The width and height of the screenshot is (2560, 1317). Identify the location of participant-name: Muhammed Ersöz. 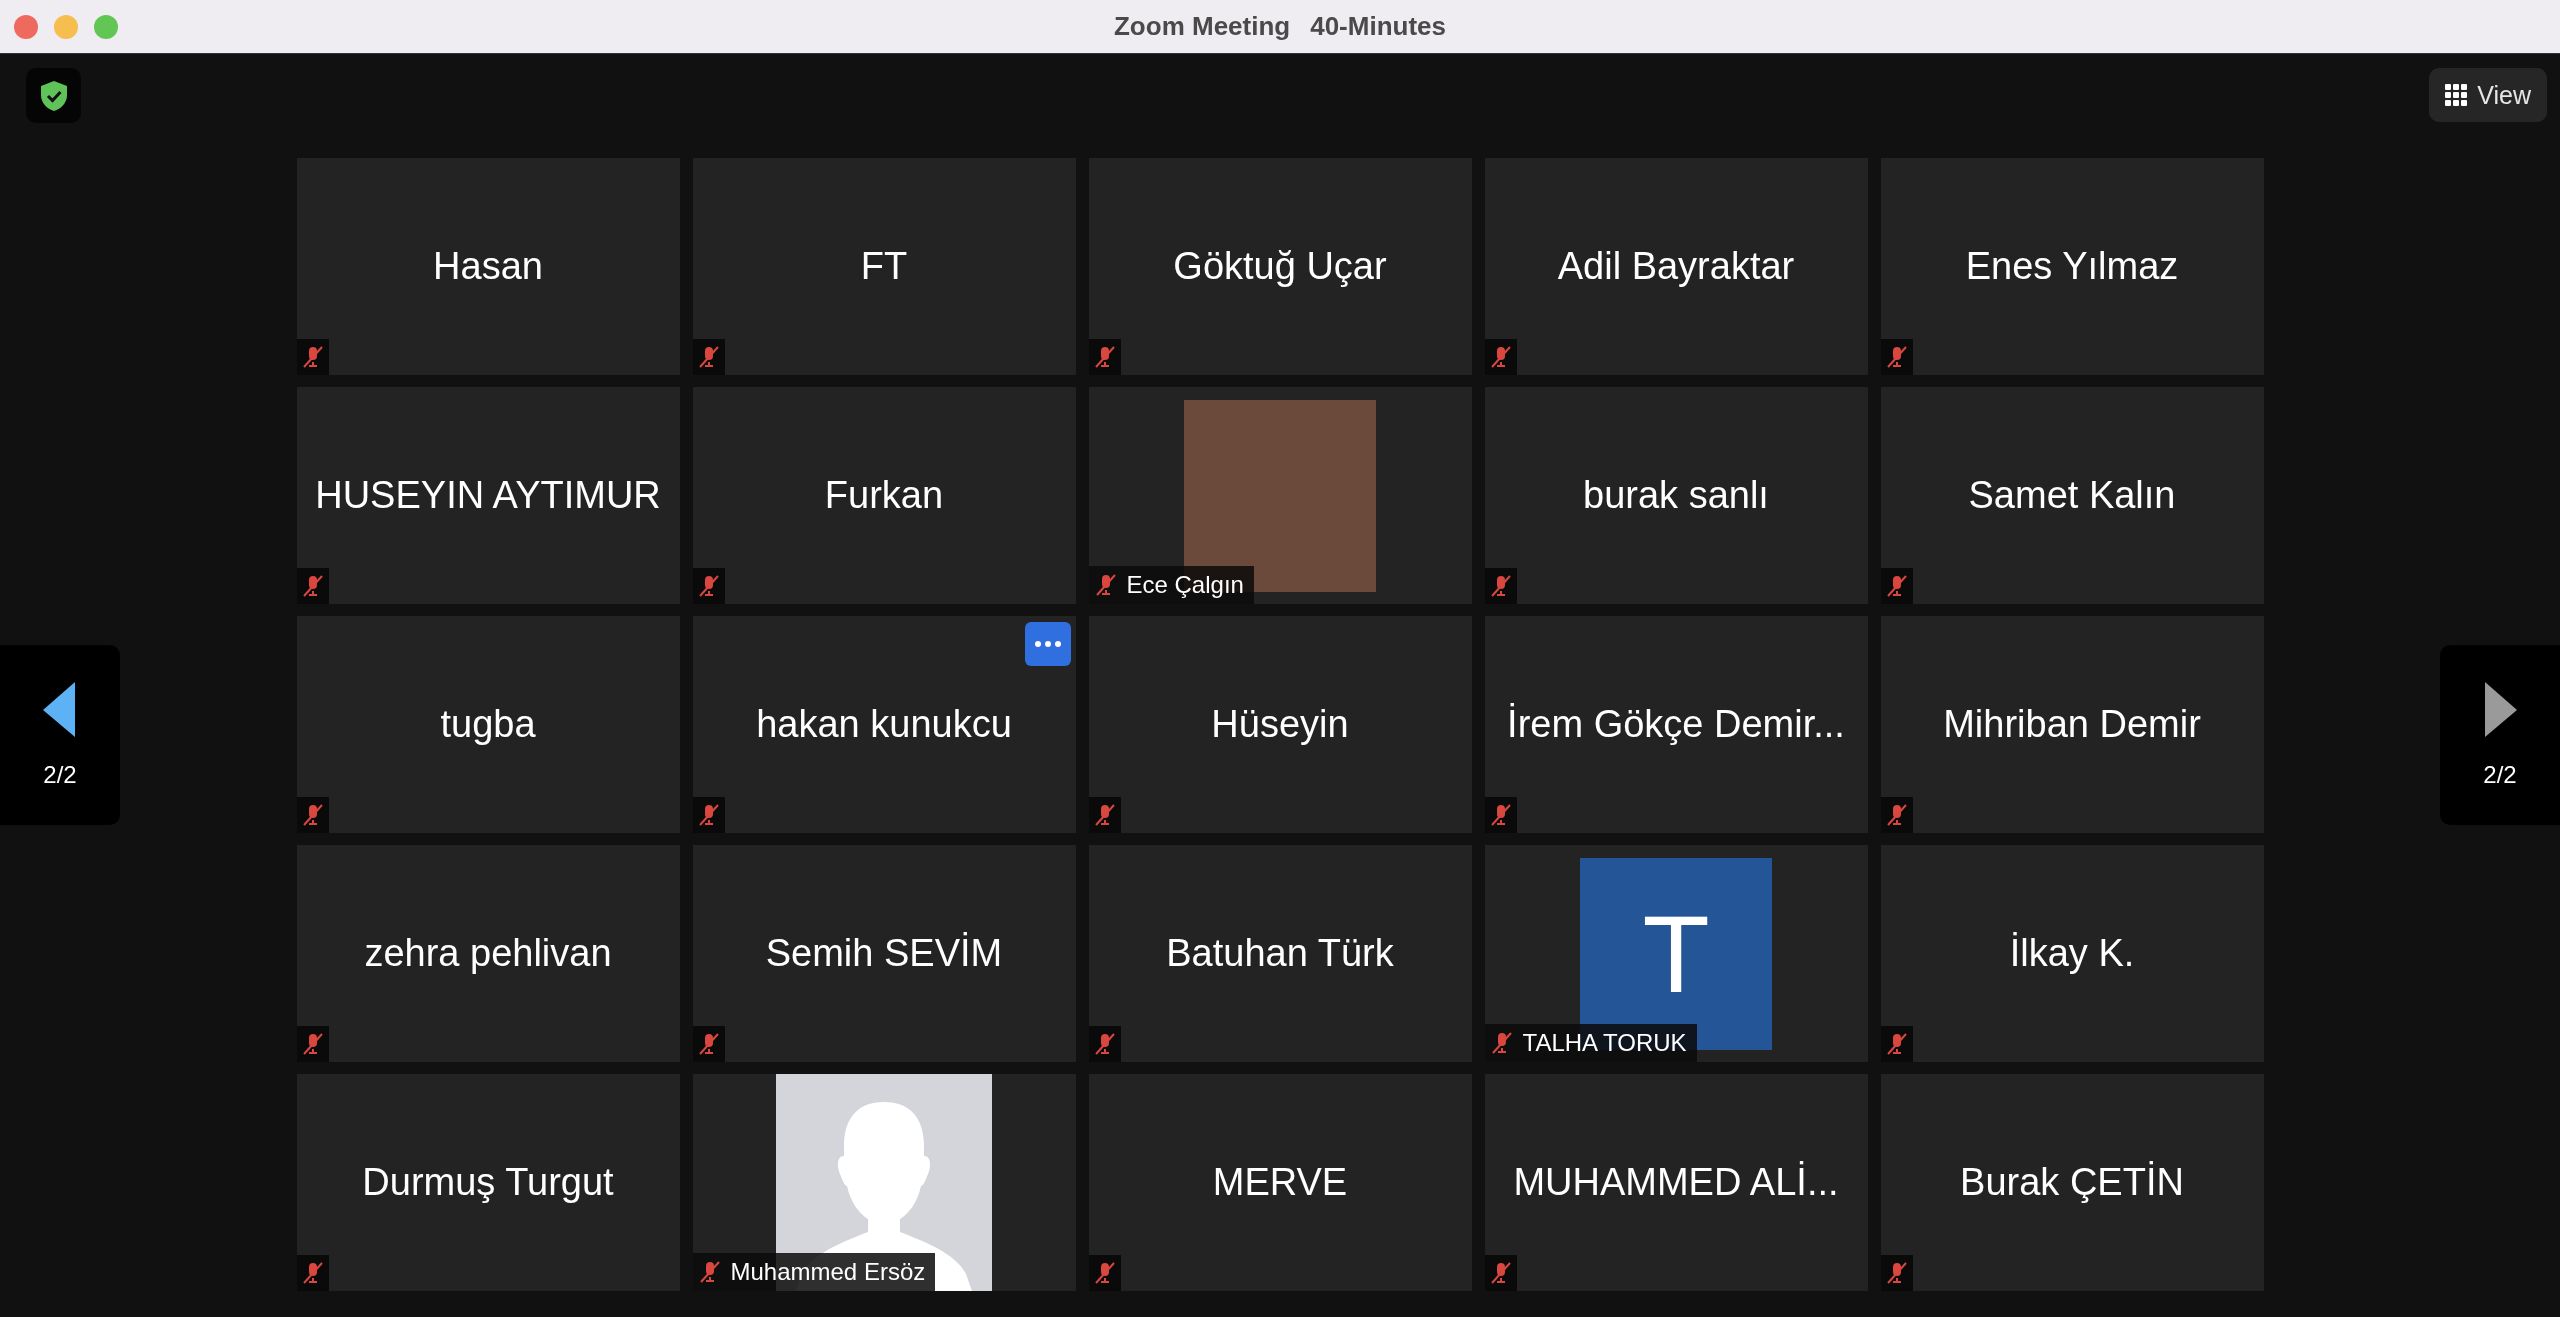
(828, 1272).